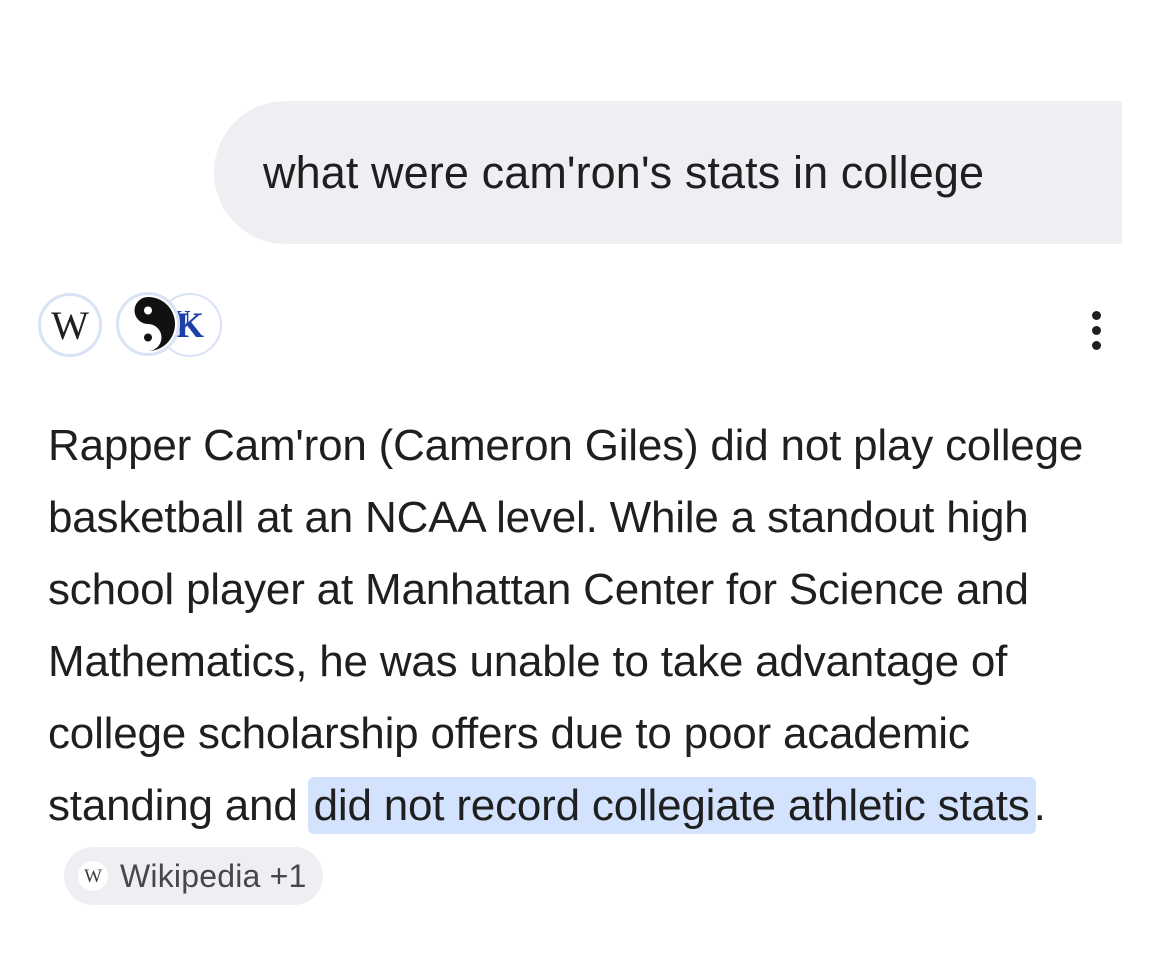 The height and width of the screenshot is (953, 1170). Describe the element at coordinates (1096, 315) in the screenshot. I see `more-vert-icon` at that location.